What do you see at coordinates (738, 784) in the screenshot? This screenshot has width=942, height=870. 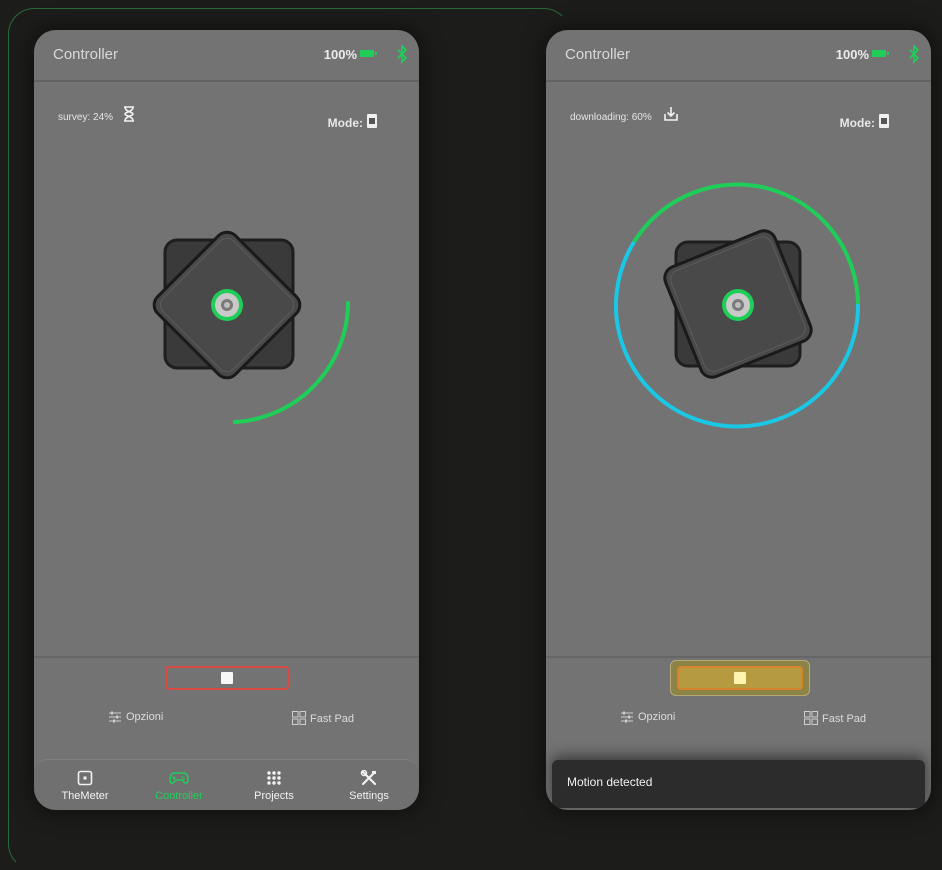 I see `snackbar: Motion detected` at bounding box center [738, 784].